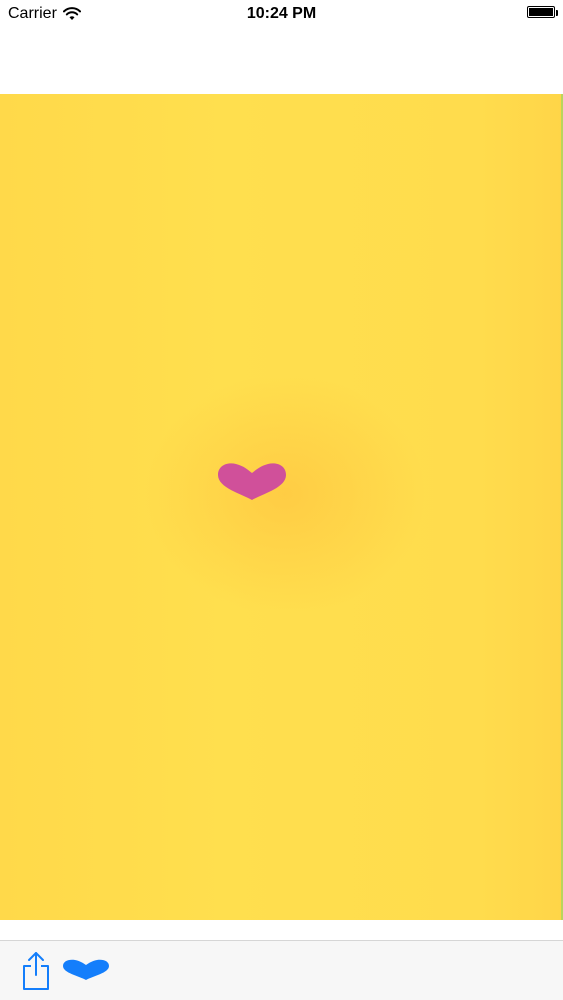  Describe the element at coordinates (281, 970) in the screenshot. I see `bottom-toolbar` at that location.